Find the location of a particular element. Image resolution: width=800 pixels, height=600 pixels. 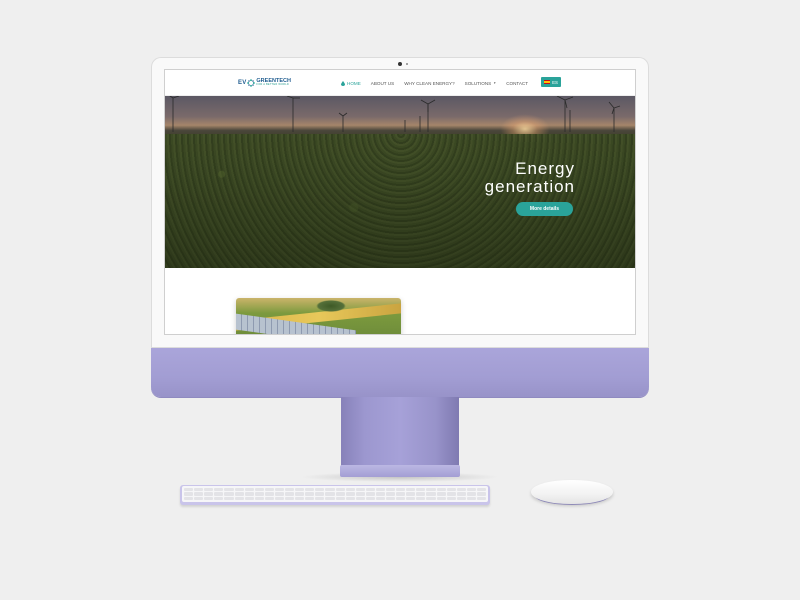

keyboard is located at coordinates (335, 495).